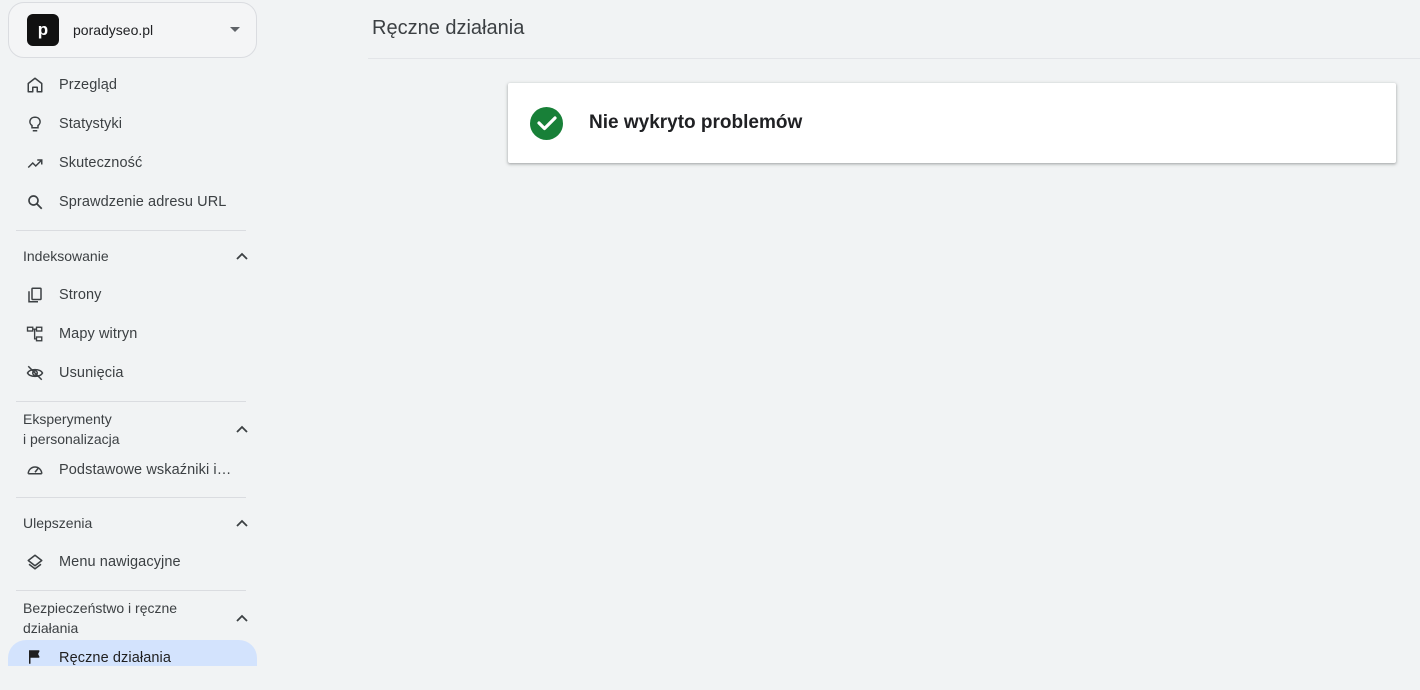 This screenshot has height=690, width=1420. I want to click on layers-icon, so click(35, 562).